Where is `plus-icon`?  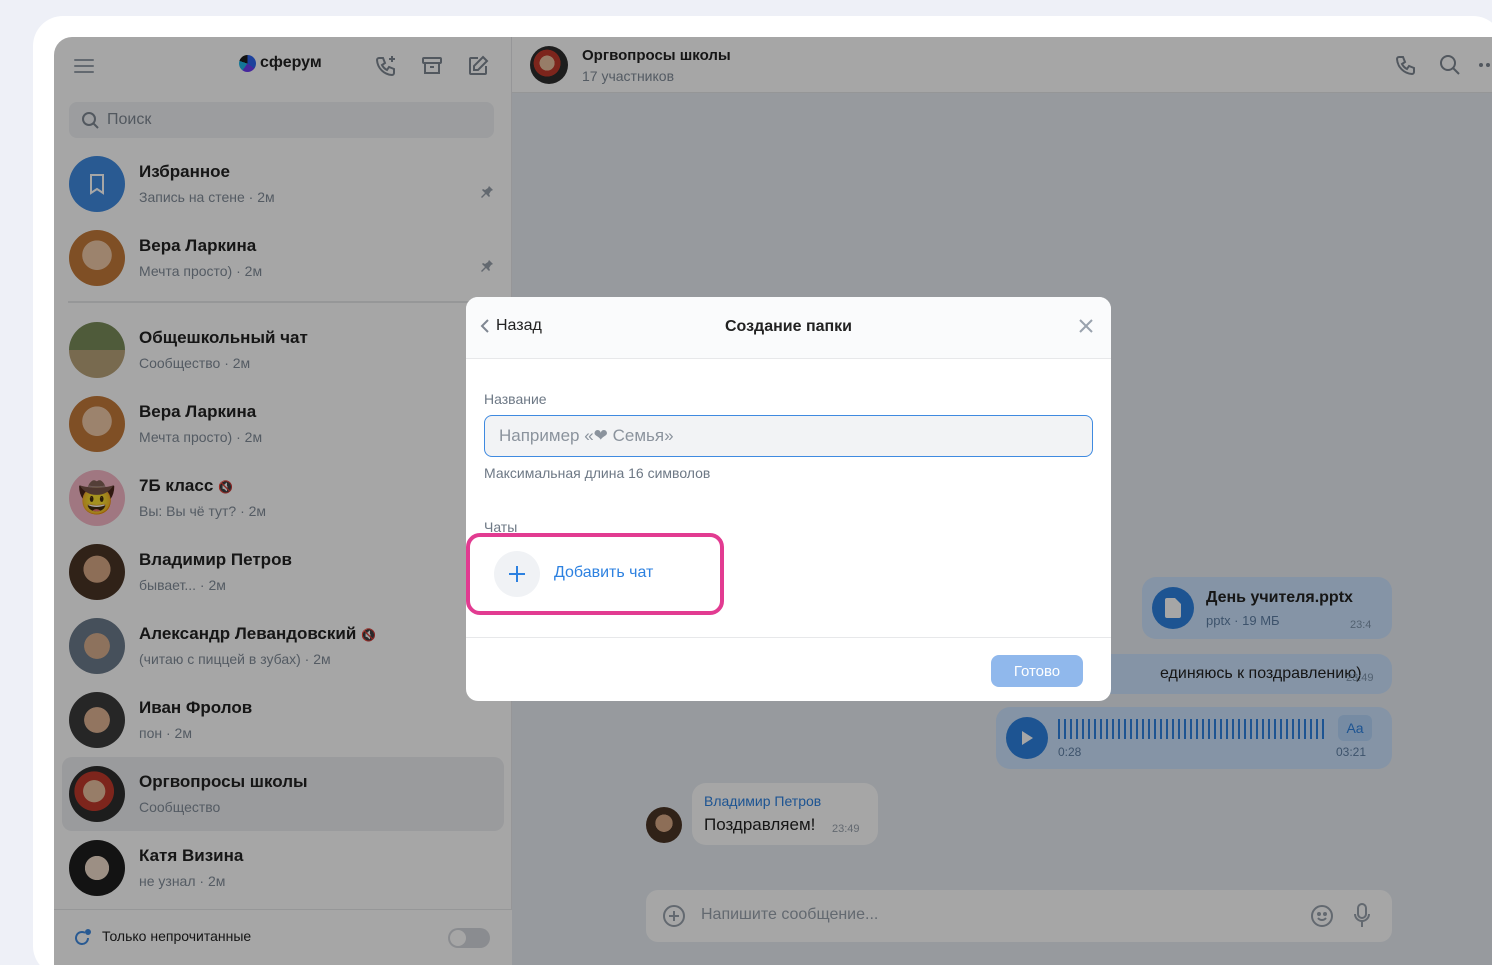 plus-icon is located at coordinates (517, 574).